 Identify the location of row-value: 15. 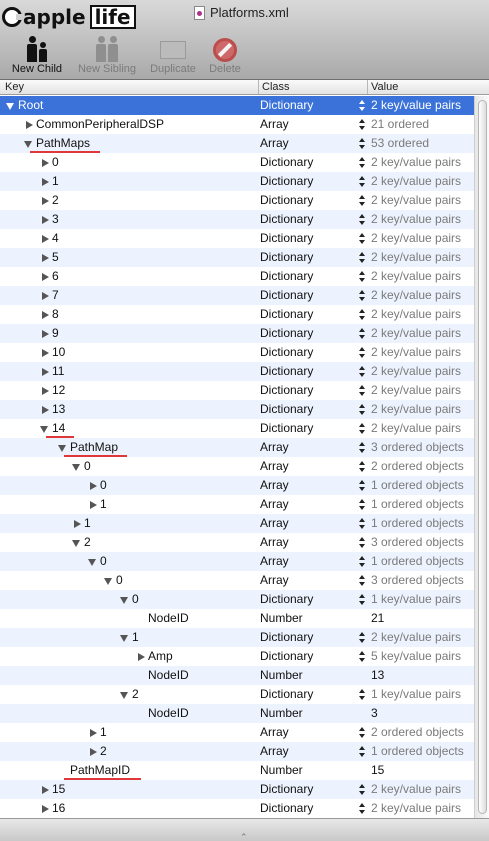
(377, 770).